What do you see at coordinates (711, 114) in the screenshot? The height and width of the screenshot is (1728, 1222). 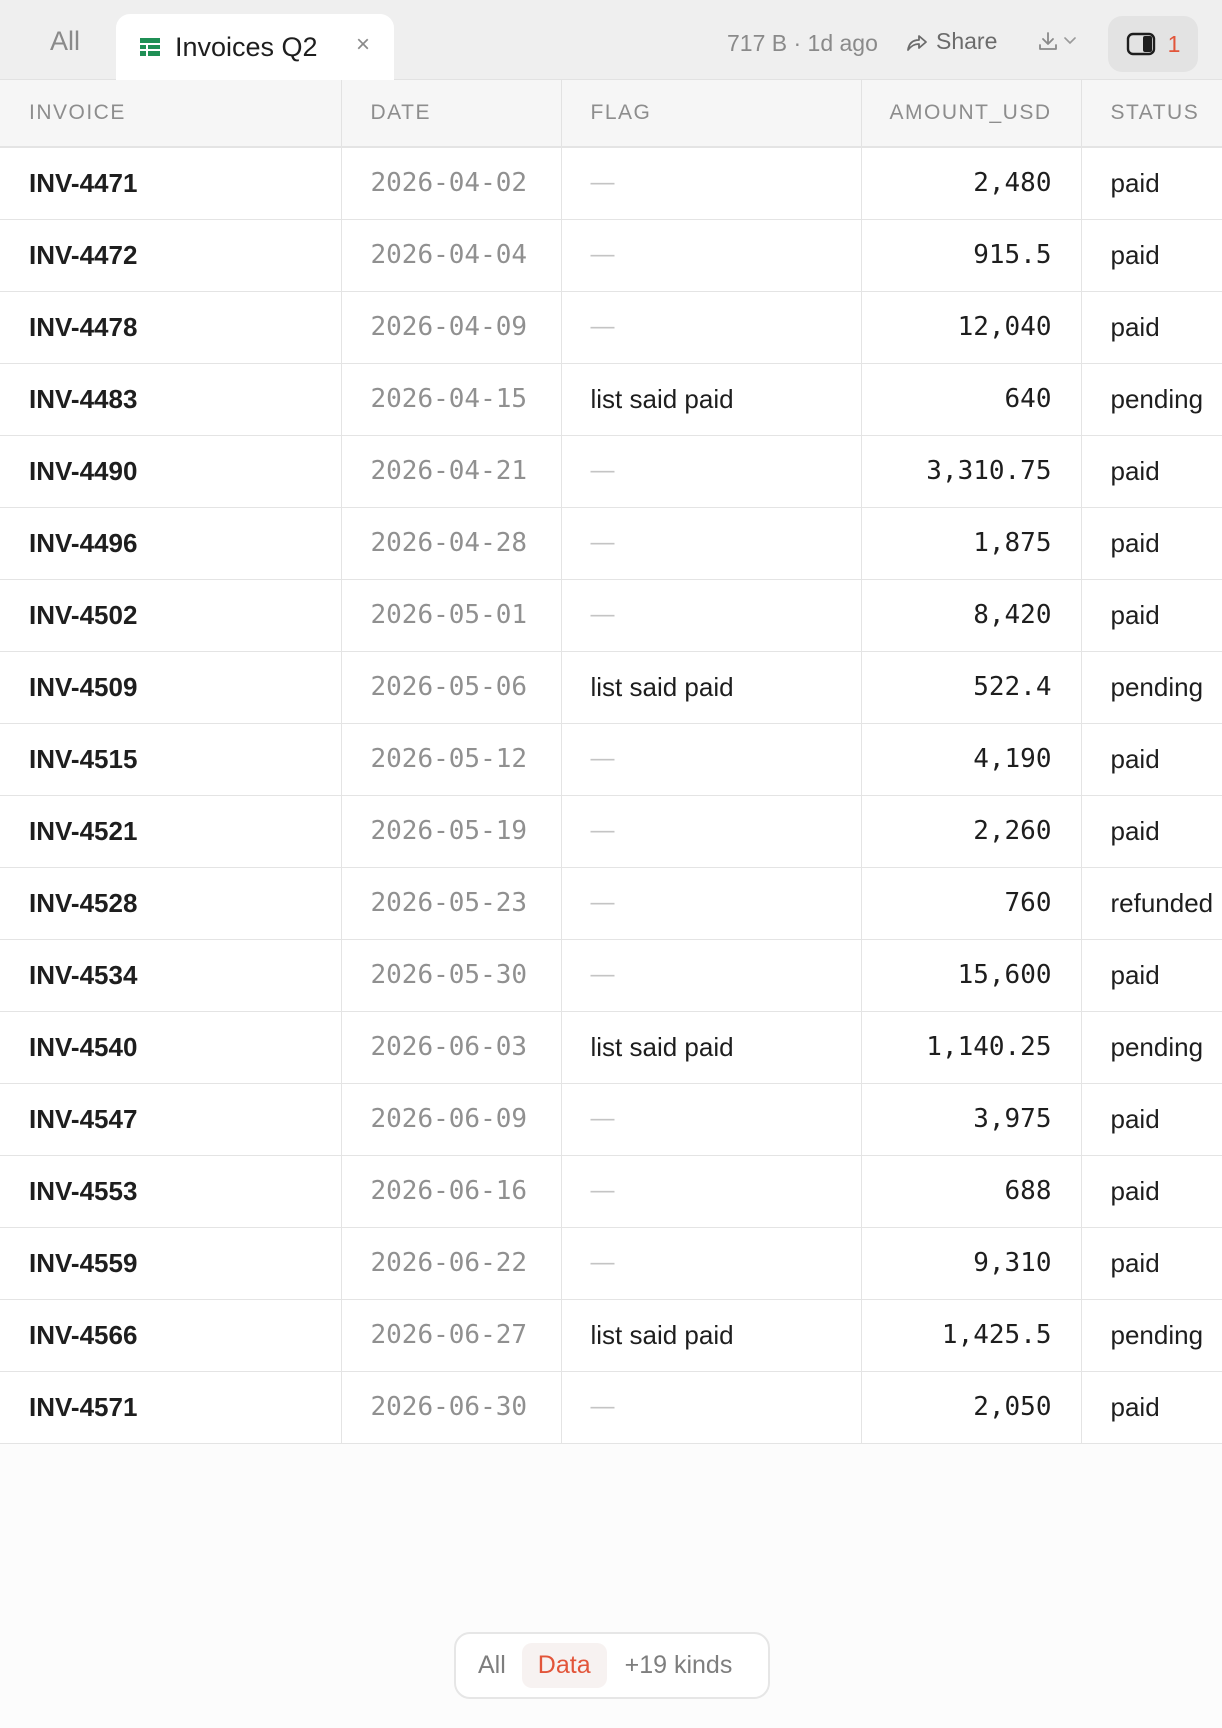 I see `column-header-flag: FLAG` at bounding box center [711, 114].